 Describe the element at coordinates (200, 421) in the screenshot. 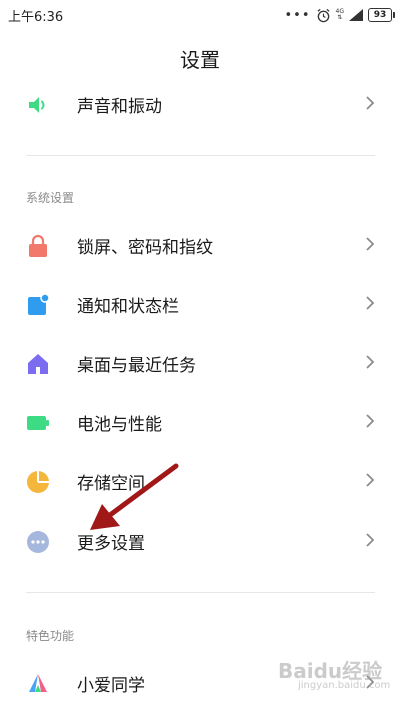

I see `settings-item-battery: 电池与性能` at that location.